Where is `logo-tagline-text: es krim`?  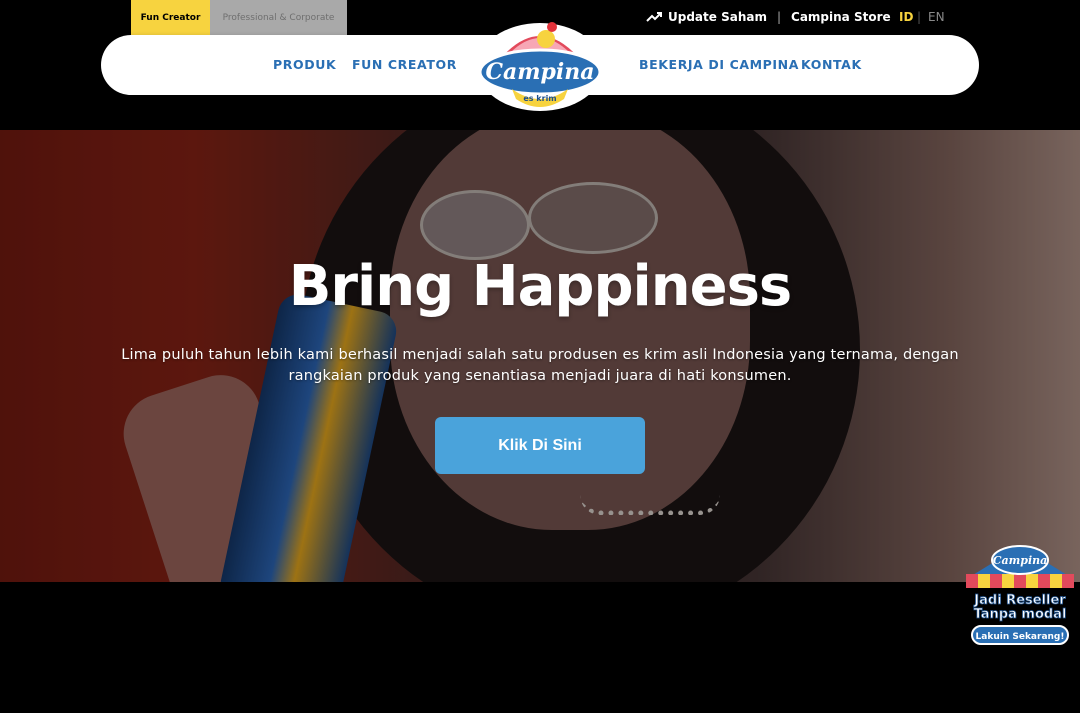
logo-tagline-text: es krim is located at coordinates (539, 98).